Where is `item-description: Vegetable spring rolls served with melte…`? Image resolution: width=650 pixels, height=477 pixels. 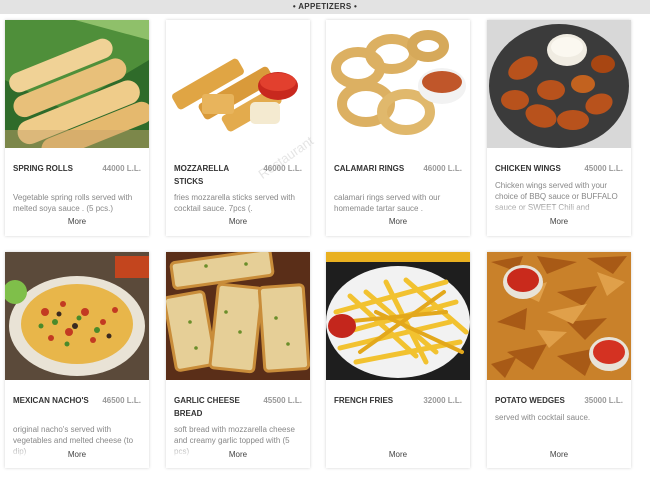 item-description: Vegetable spring rolls served with melte… is located at coordinates (73, 203).